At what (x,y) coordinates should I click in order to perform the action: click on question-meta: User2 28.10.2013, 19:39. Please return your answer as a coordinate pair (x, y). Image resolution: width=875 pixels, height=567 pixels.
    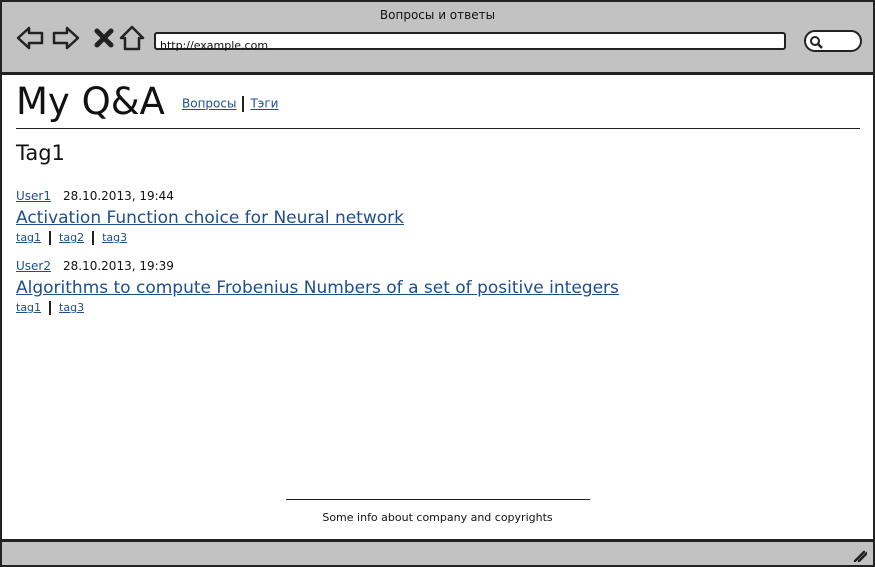
    Looking at the image, I should click on (438, 266).